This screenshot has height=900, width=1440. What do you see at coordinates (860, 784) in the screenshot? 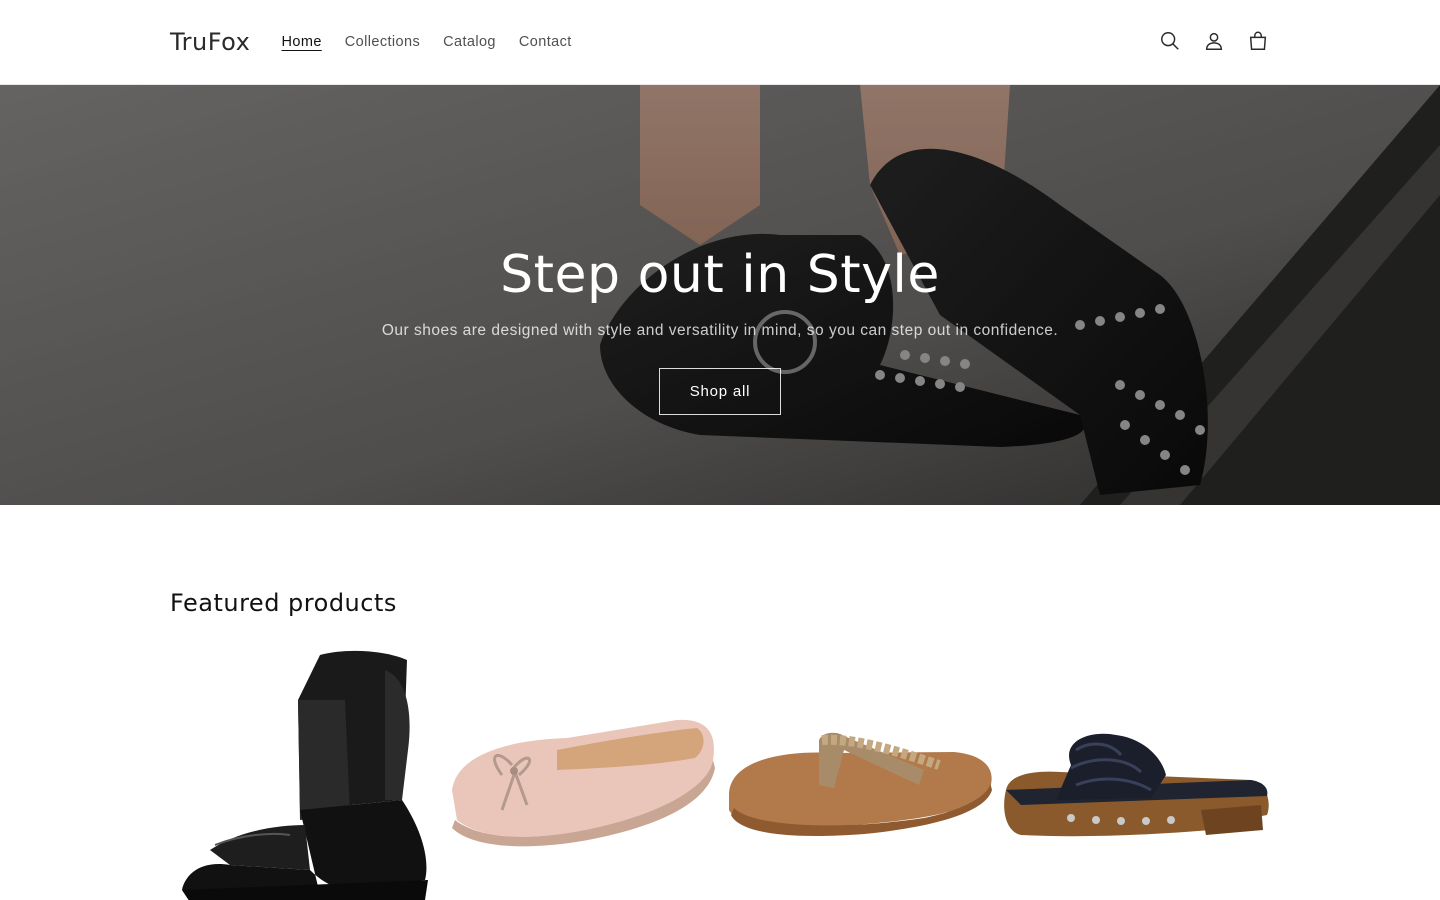
I see `tan-braided-flip-flop-image` at bounding box center [860, 784].